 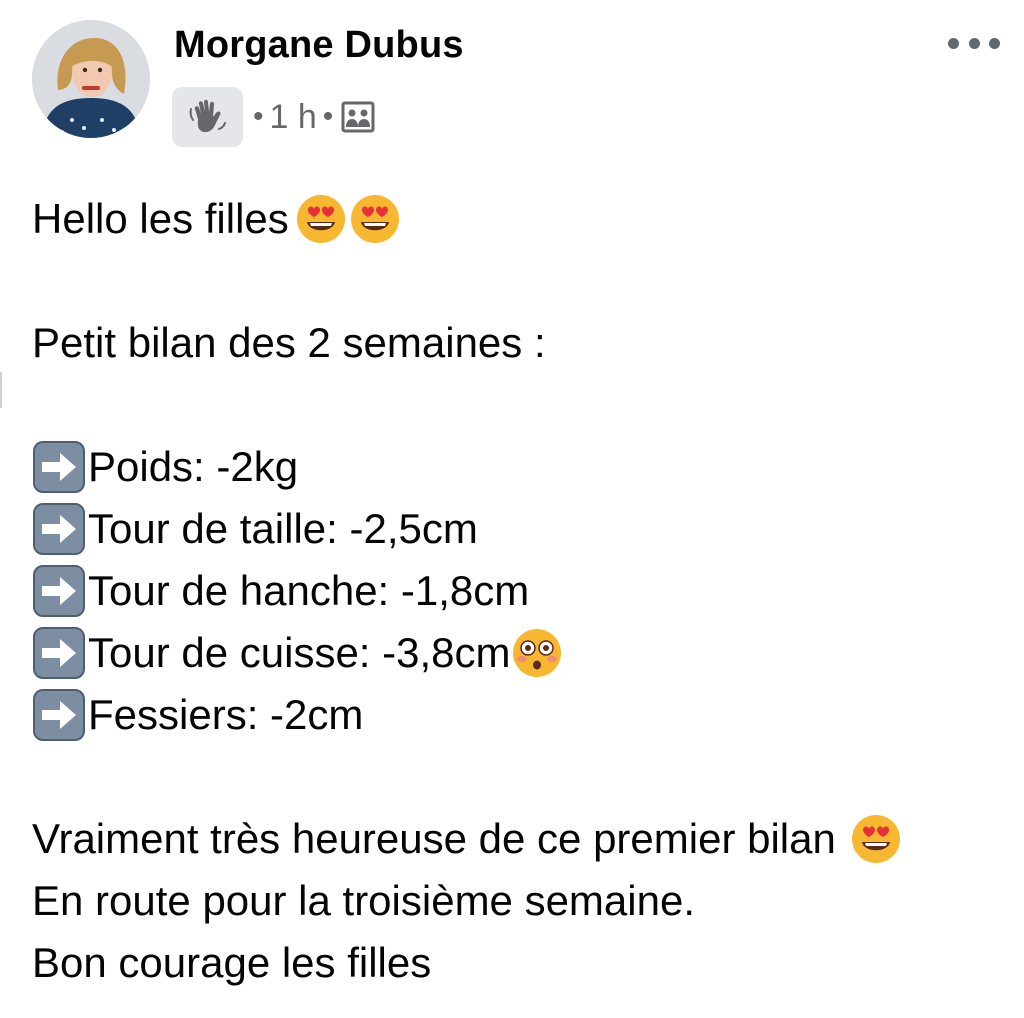 What do you see at coordinates (522, 467) in the screenshot?
I see `stat-item: Poids: -2kg` at bounding box center [522, 467].